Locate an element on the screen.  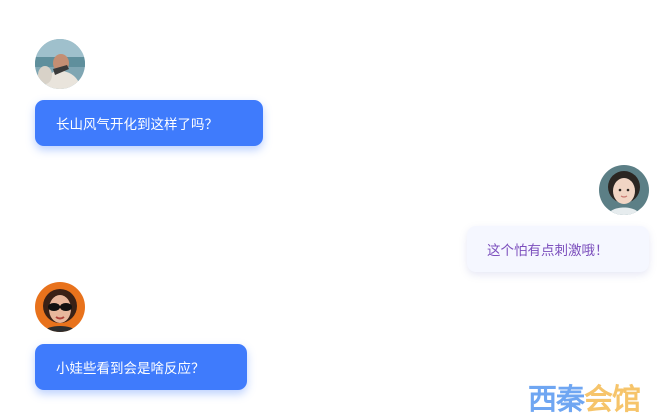
avatar-woman-beach is located at coordinates (60, 64).